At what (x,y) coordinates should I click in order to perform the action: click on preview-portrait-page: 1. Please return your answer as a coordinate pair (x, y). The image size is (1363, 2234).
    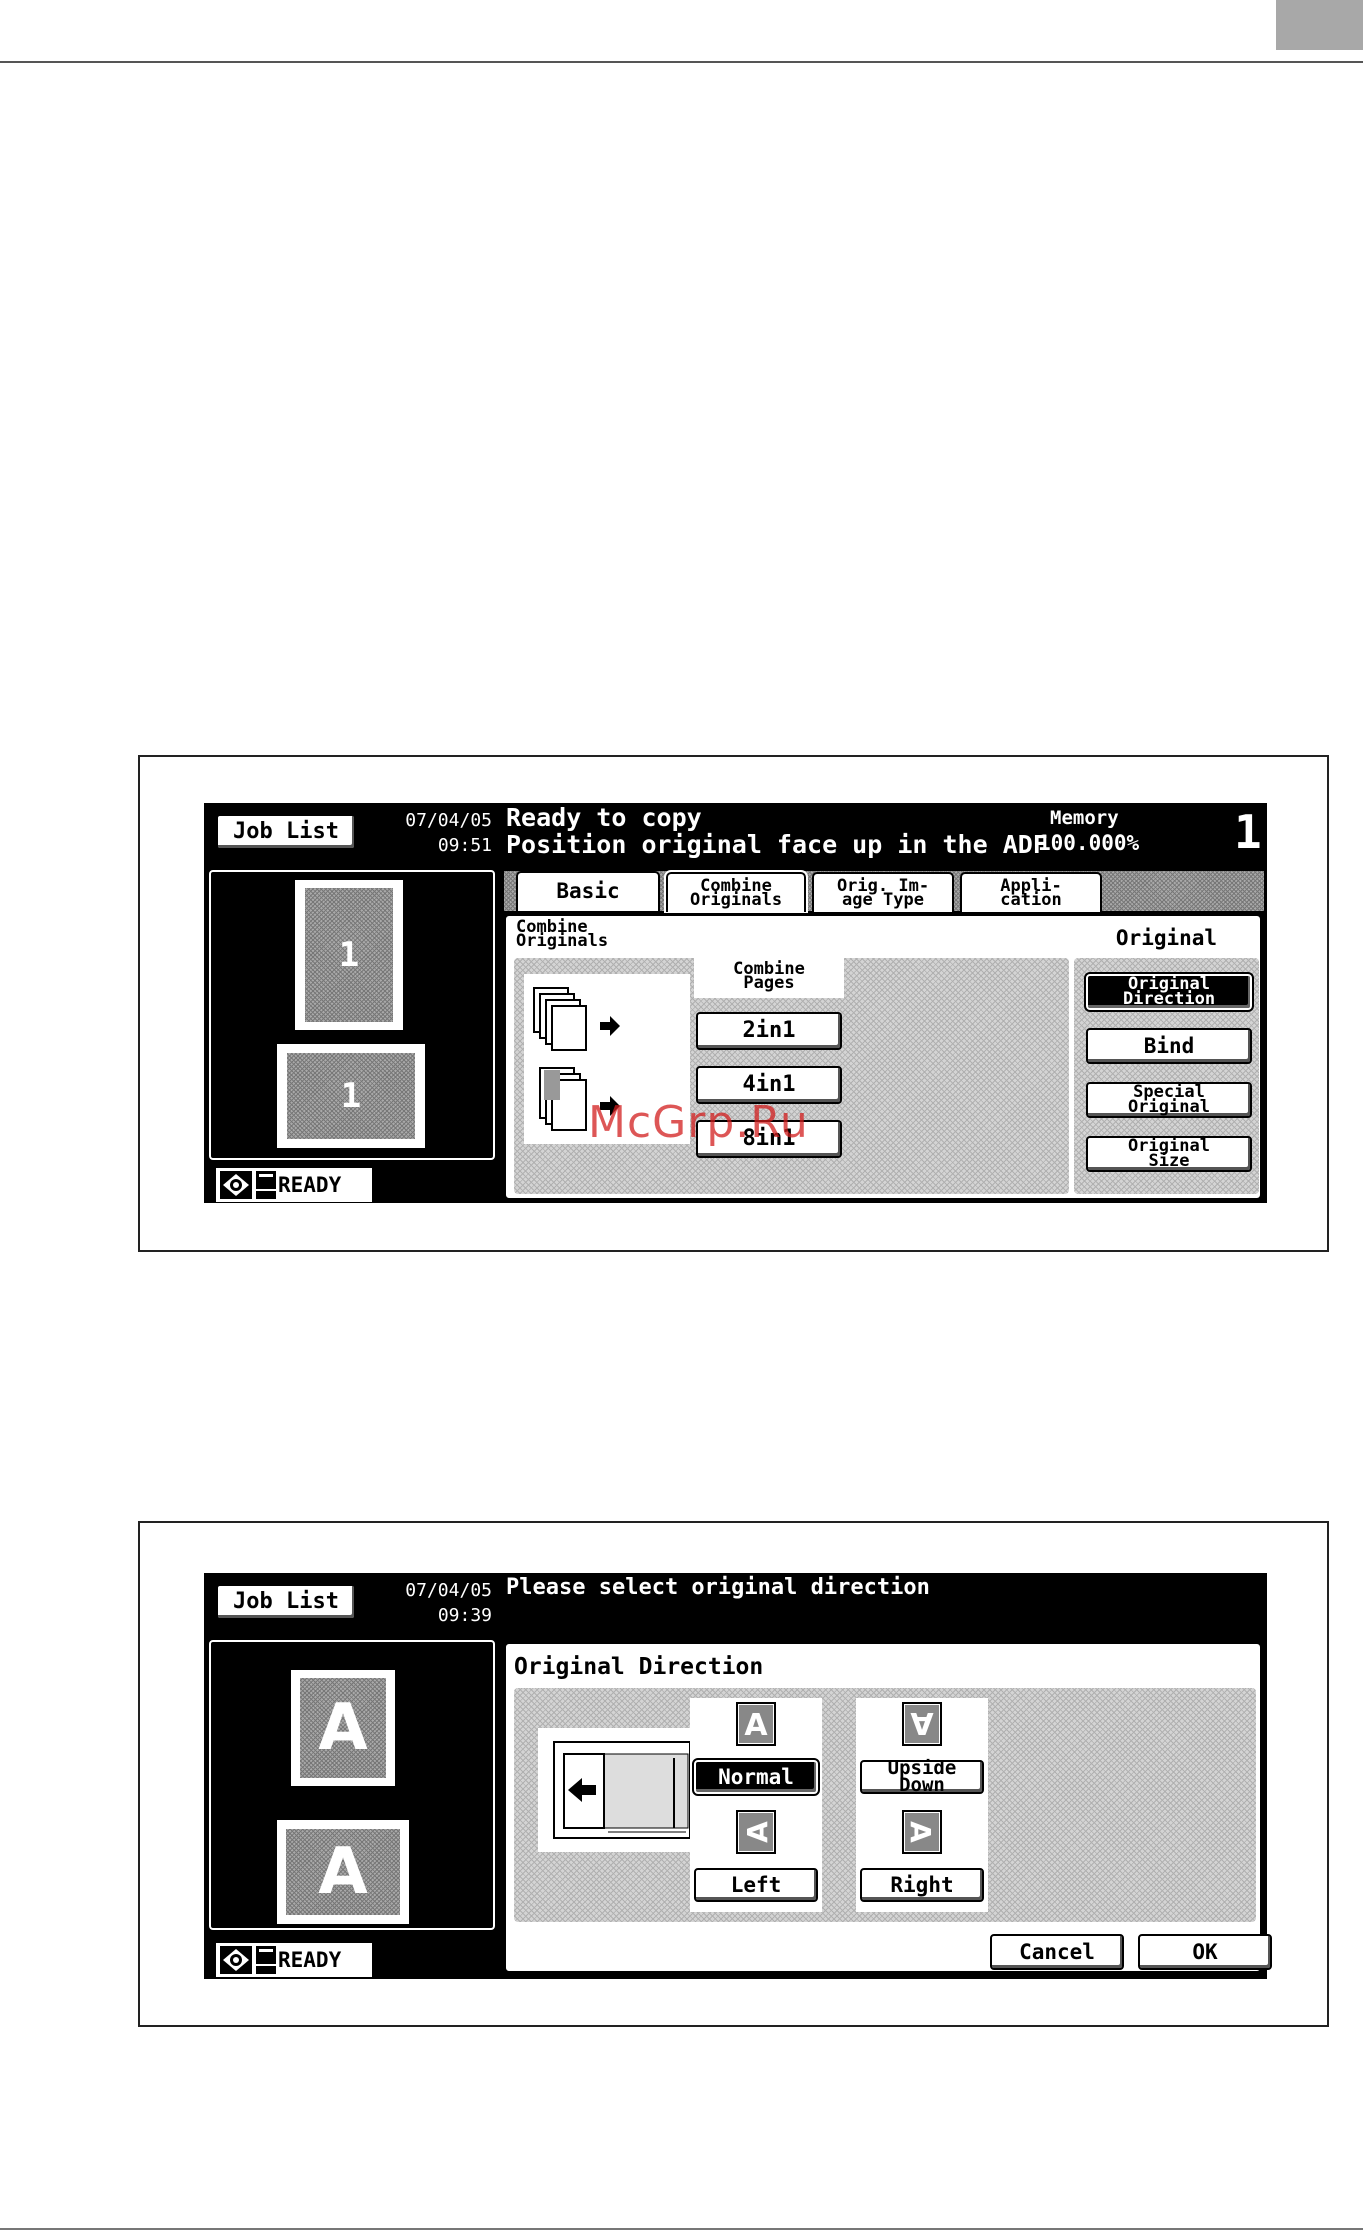
    Looking at the image, I should click on (349, 955).